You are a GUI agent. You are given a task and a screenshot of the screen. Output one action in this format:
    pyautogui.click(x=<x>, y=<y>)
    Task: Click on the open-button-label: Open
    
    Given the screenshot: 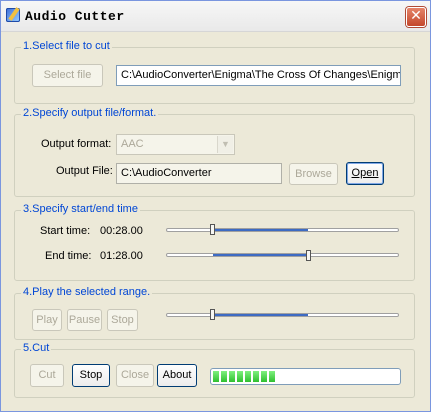 What is the action you would take?
    pyautogui.click(x=365, y=173)
    